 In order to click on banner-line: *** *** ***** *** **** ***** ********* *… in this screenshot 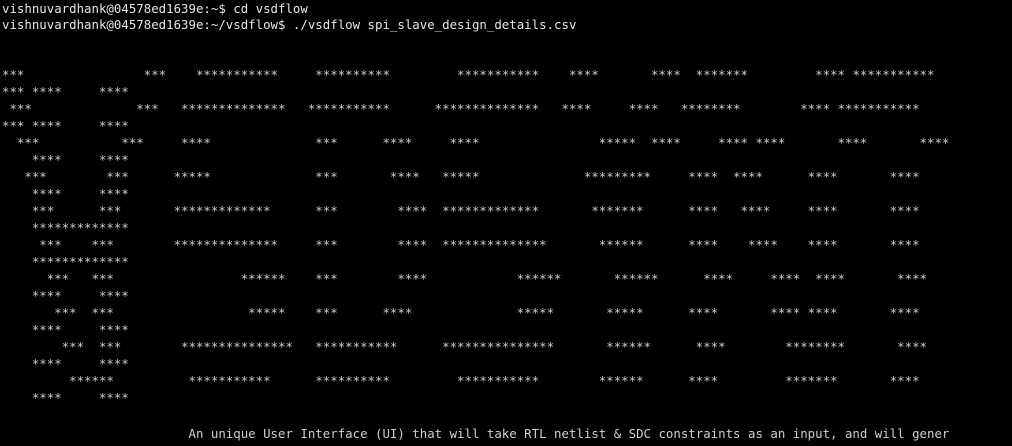, I will do `click(461, 176)`.